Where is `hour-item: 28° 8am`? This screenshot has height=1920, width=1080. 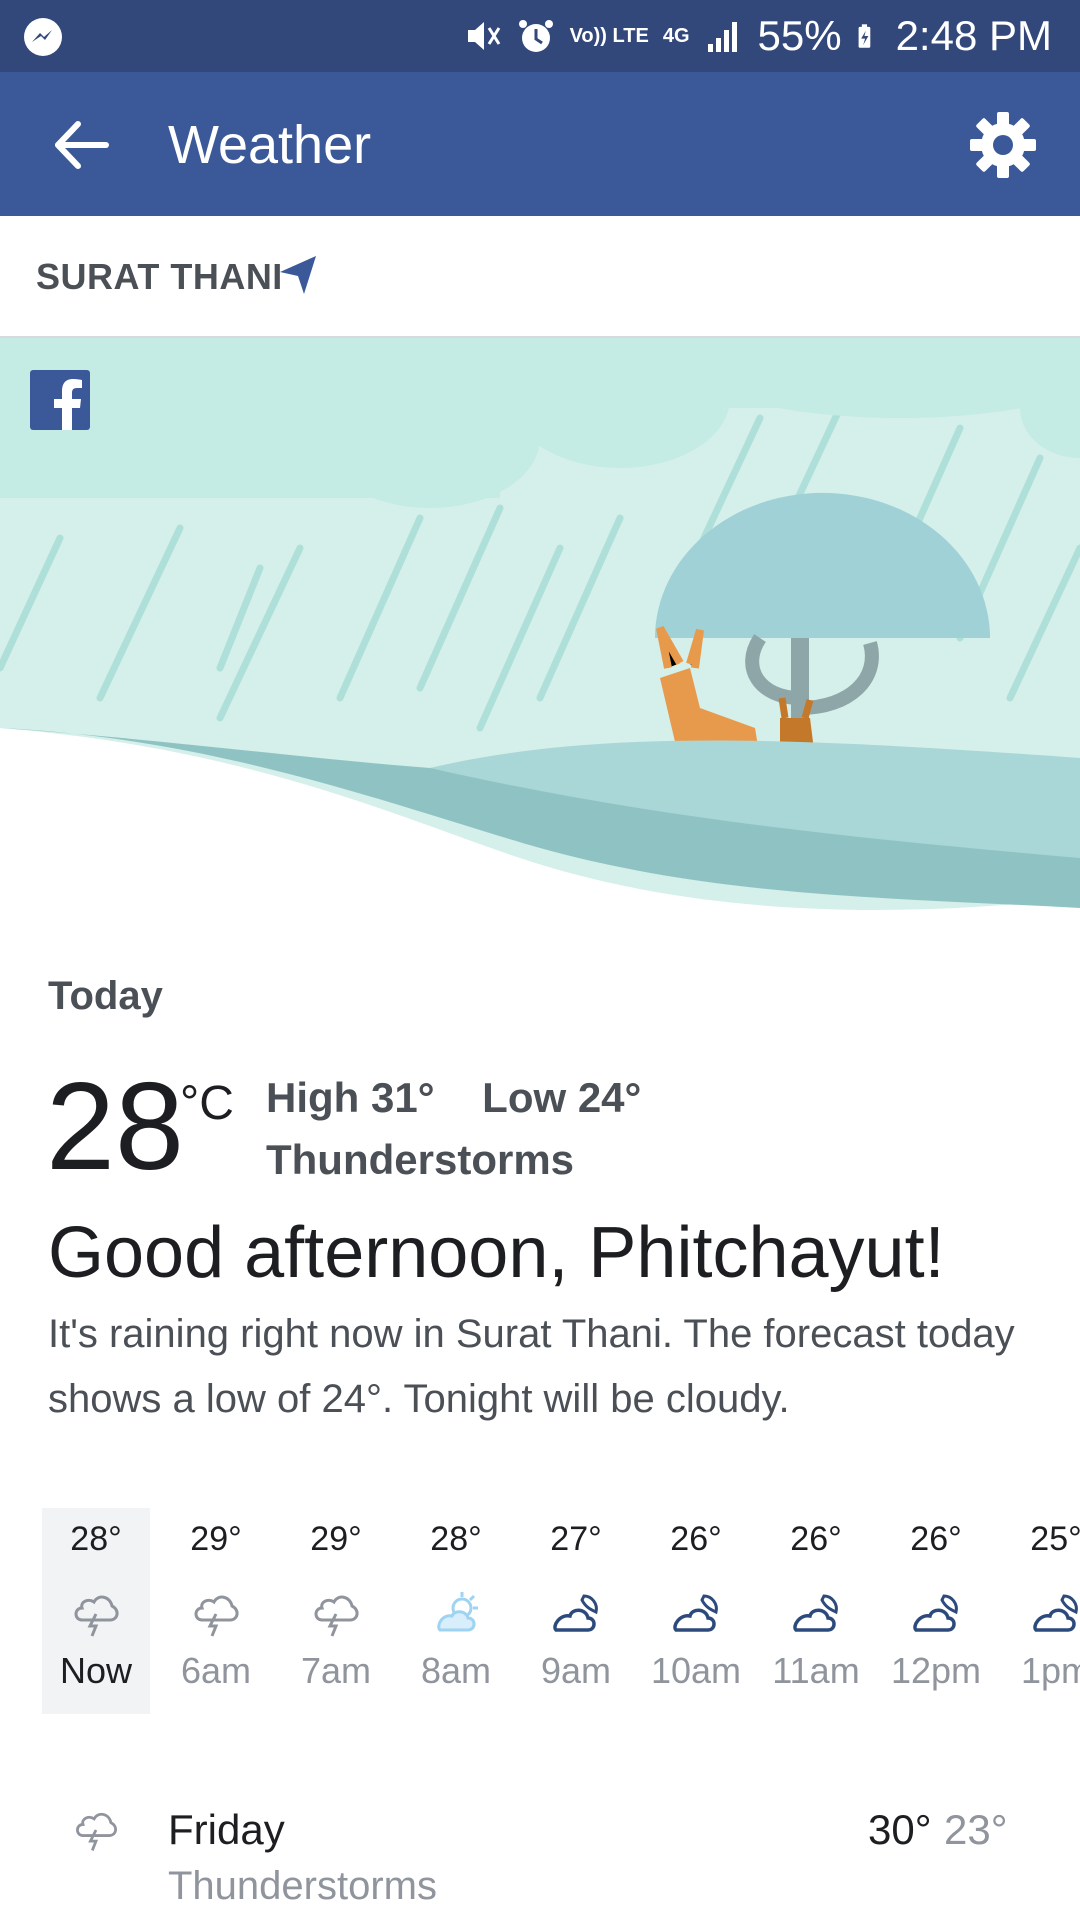 hour-item: 28° 8am is located at coordinates (456, 1611).